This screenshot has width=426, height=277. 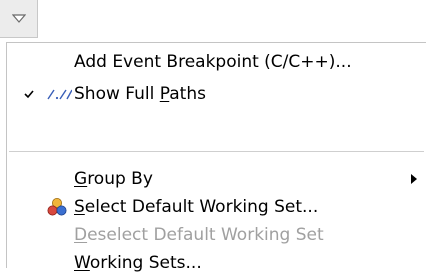 I want to click on full-paths-icon, so click(x=59, y=94).